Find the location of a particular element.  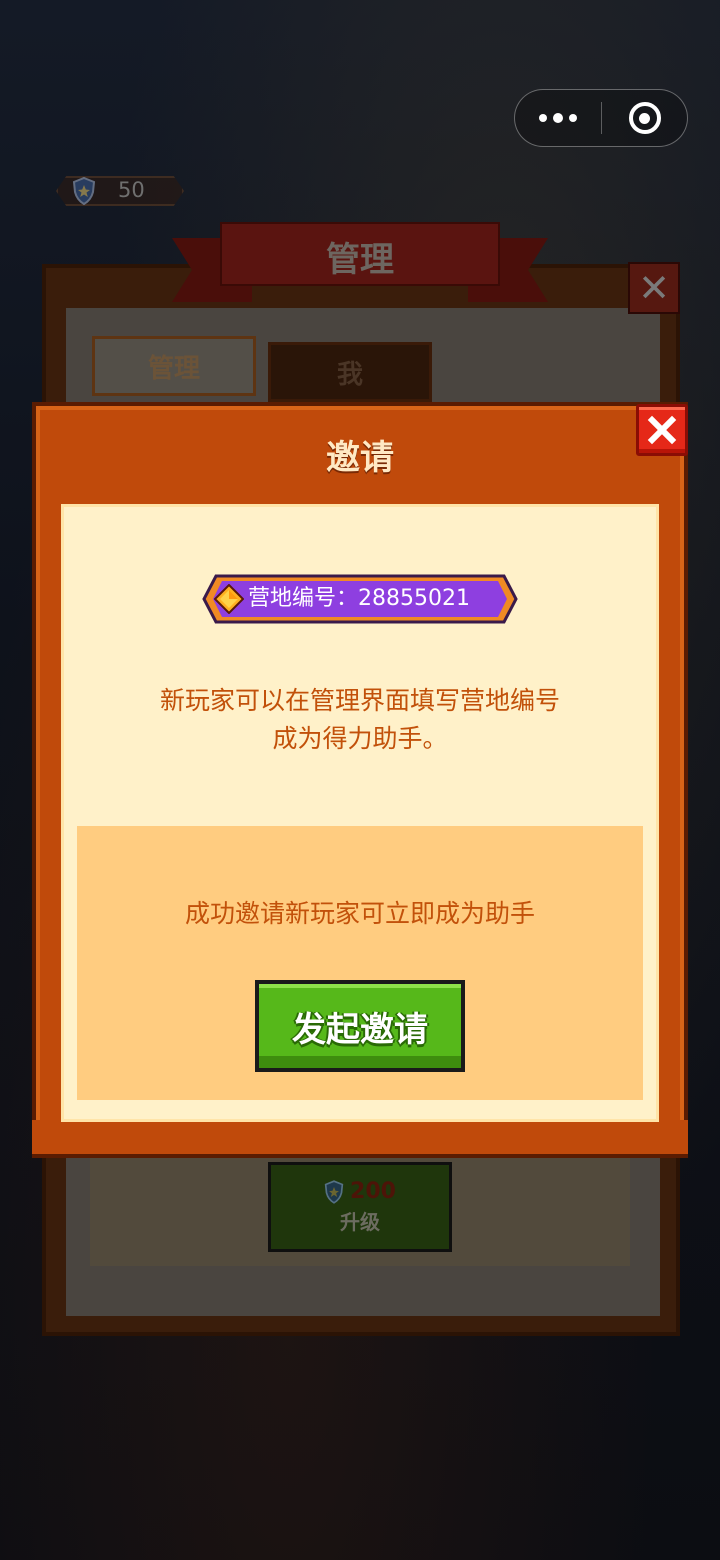

modal-bottom-edge is located at coordinates (360, 1139).